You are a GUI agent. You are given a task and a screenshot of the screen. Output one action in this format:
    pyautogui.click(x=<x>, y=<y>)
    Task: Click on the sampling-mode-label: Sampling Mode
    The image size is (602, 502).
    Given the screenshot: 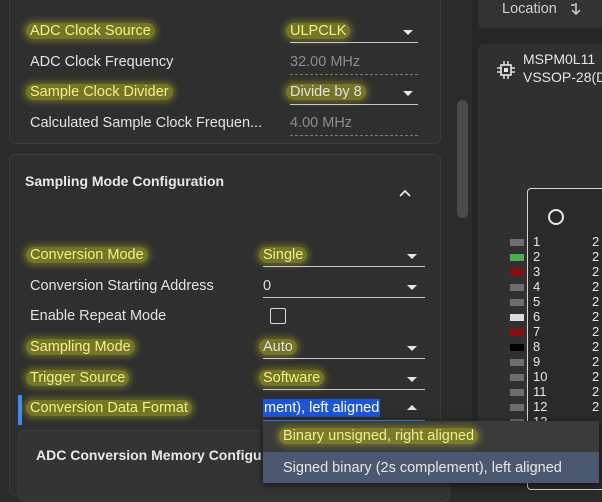 What is the action you would take?
    pyautogui.click(x=80, y=347)
    